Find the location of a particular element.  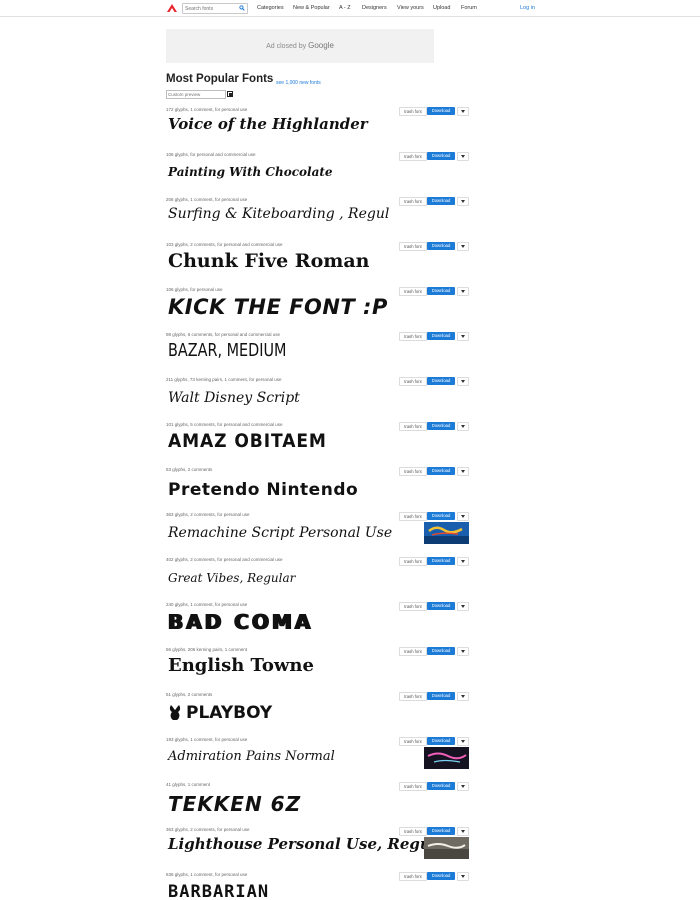

font-preview: Chunk Five Roman is located at coordinates (269, 261).